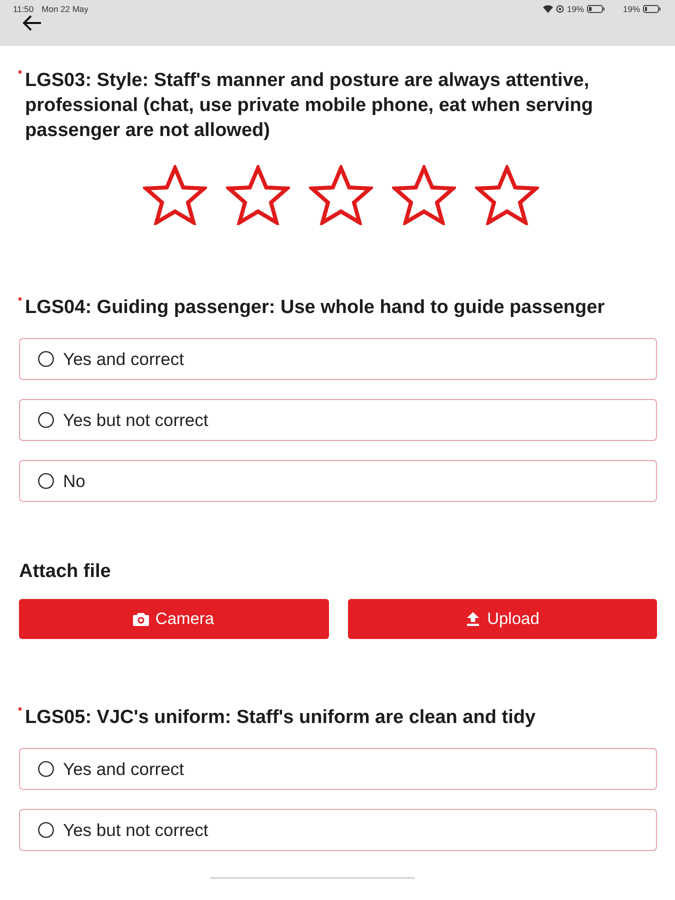 The width and height of the screenshot is (675, 900). I want to click on question-title: LGS05: VJC's uniform: Staff's uniform are clean and tidy, so click(281, 718).